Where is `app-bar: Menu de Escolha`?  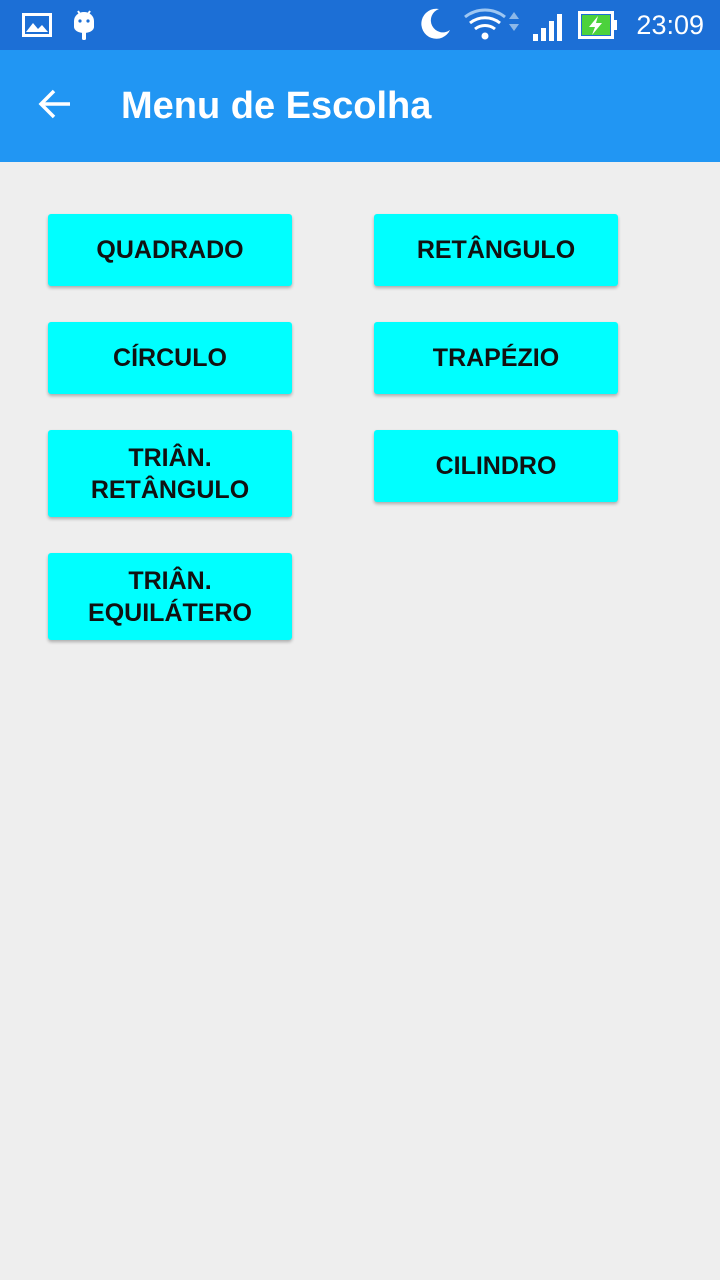
app-bar: Menu de Escolha is located at coordinates (360, 106).